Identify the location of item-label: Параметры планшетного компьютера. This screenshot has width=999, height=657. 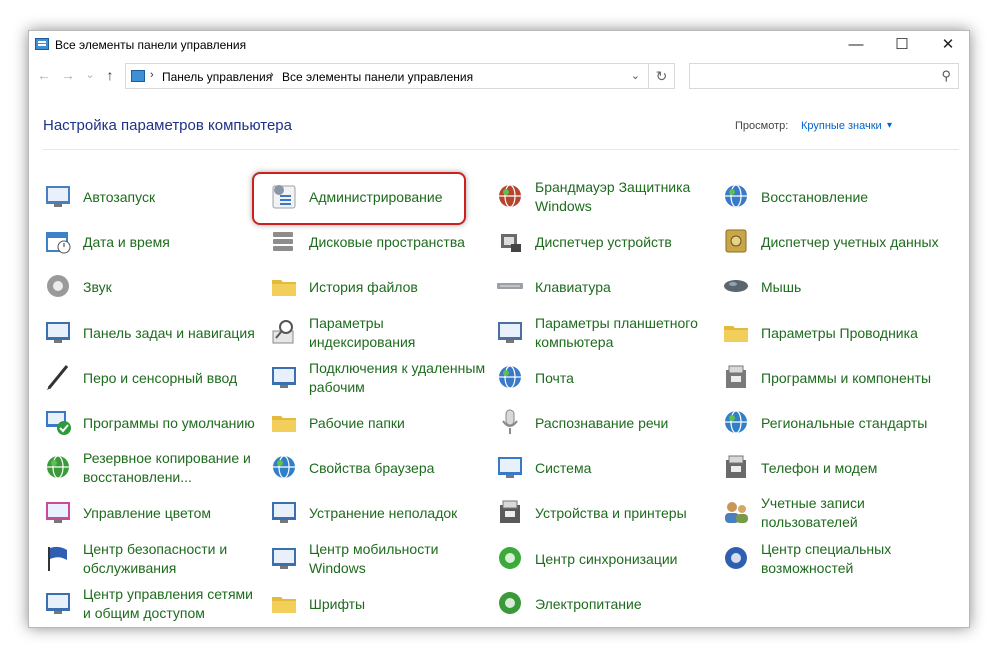
(616, 332).